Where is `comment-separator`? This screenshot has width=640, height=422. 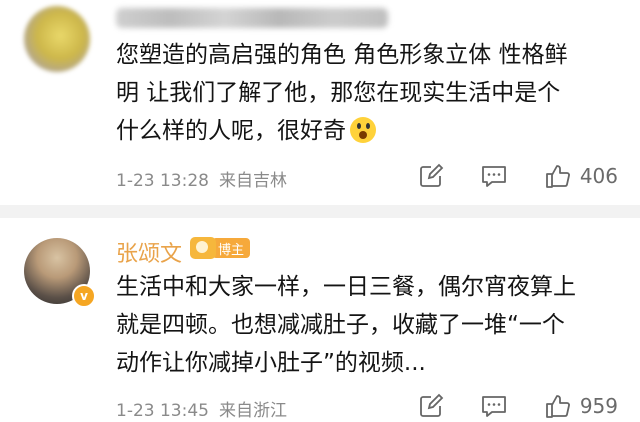 comment-separator is located at coordinates (320, 211).